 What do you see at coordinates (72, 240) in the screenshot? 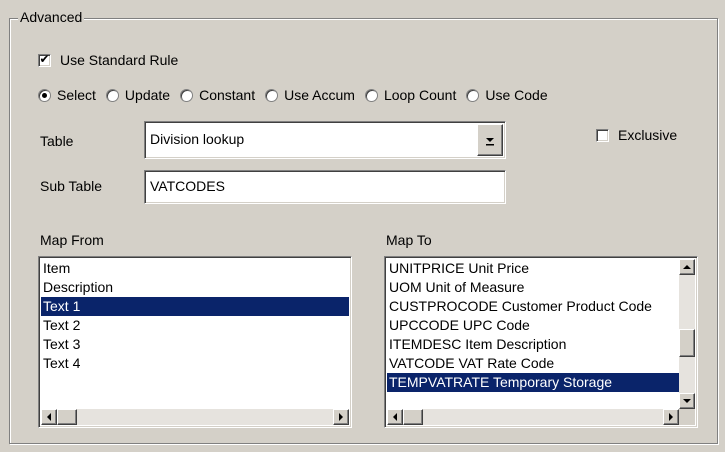
I see `map-from-label: Map From` at bounding box center [72, 240].